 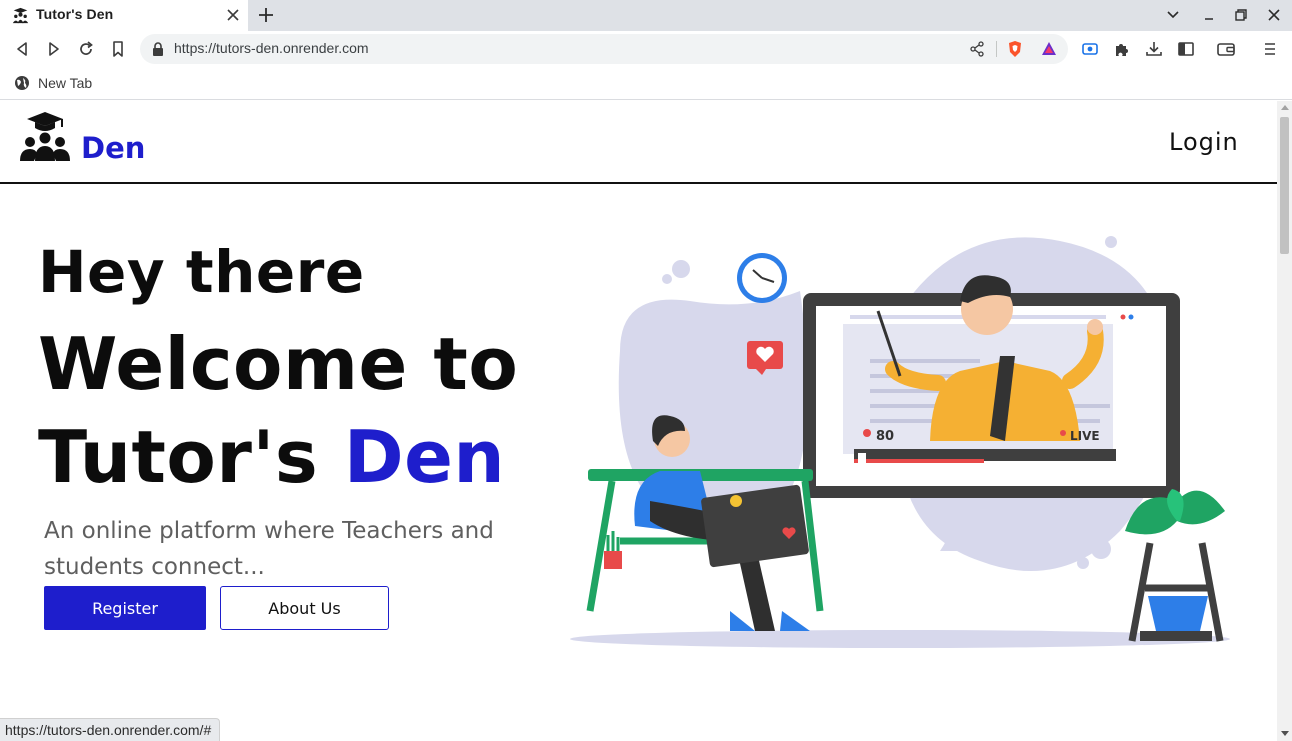 What do you see at coordinates (20, 15) in the screenshot?
I see `graduation-group-icon` at bounding box center [20, 15].